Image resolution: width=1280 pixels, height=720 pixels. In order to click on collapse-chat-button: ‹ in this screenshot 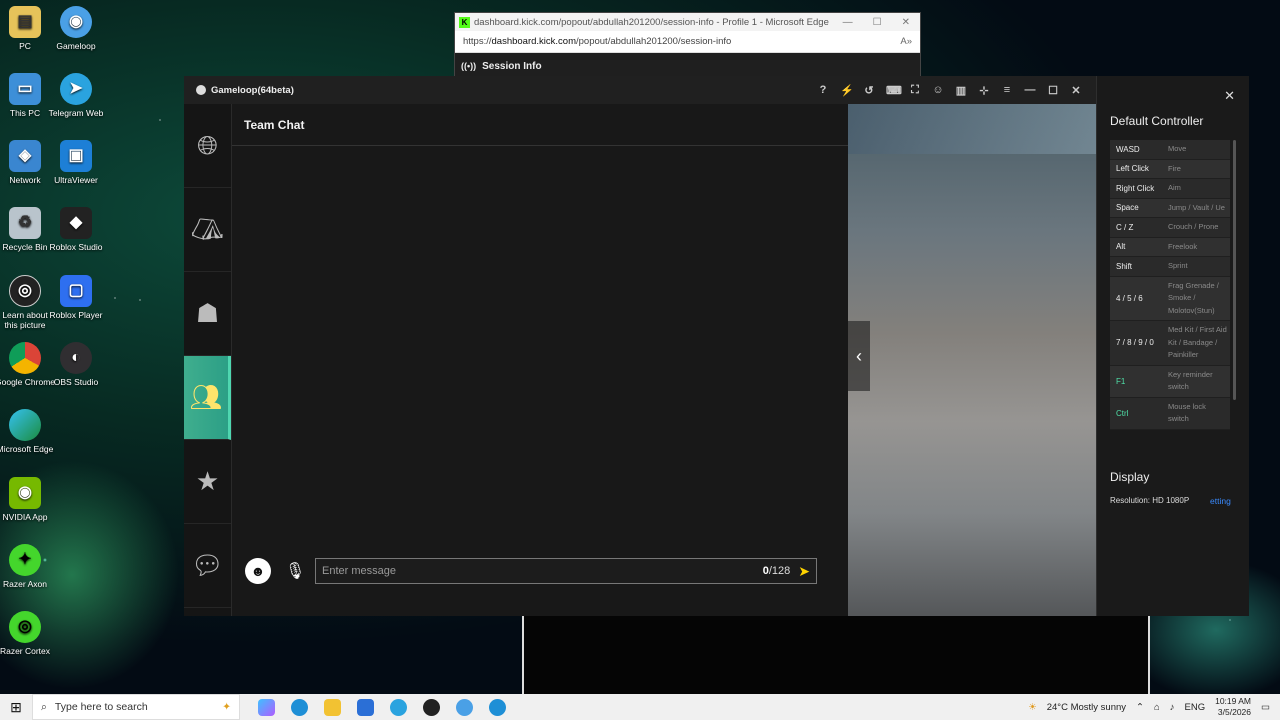, I will do `click(859, 356)`.